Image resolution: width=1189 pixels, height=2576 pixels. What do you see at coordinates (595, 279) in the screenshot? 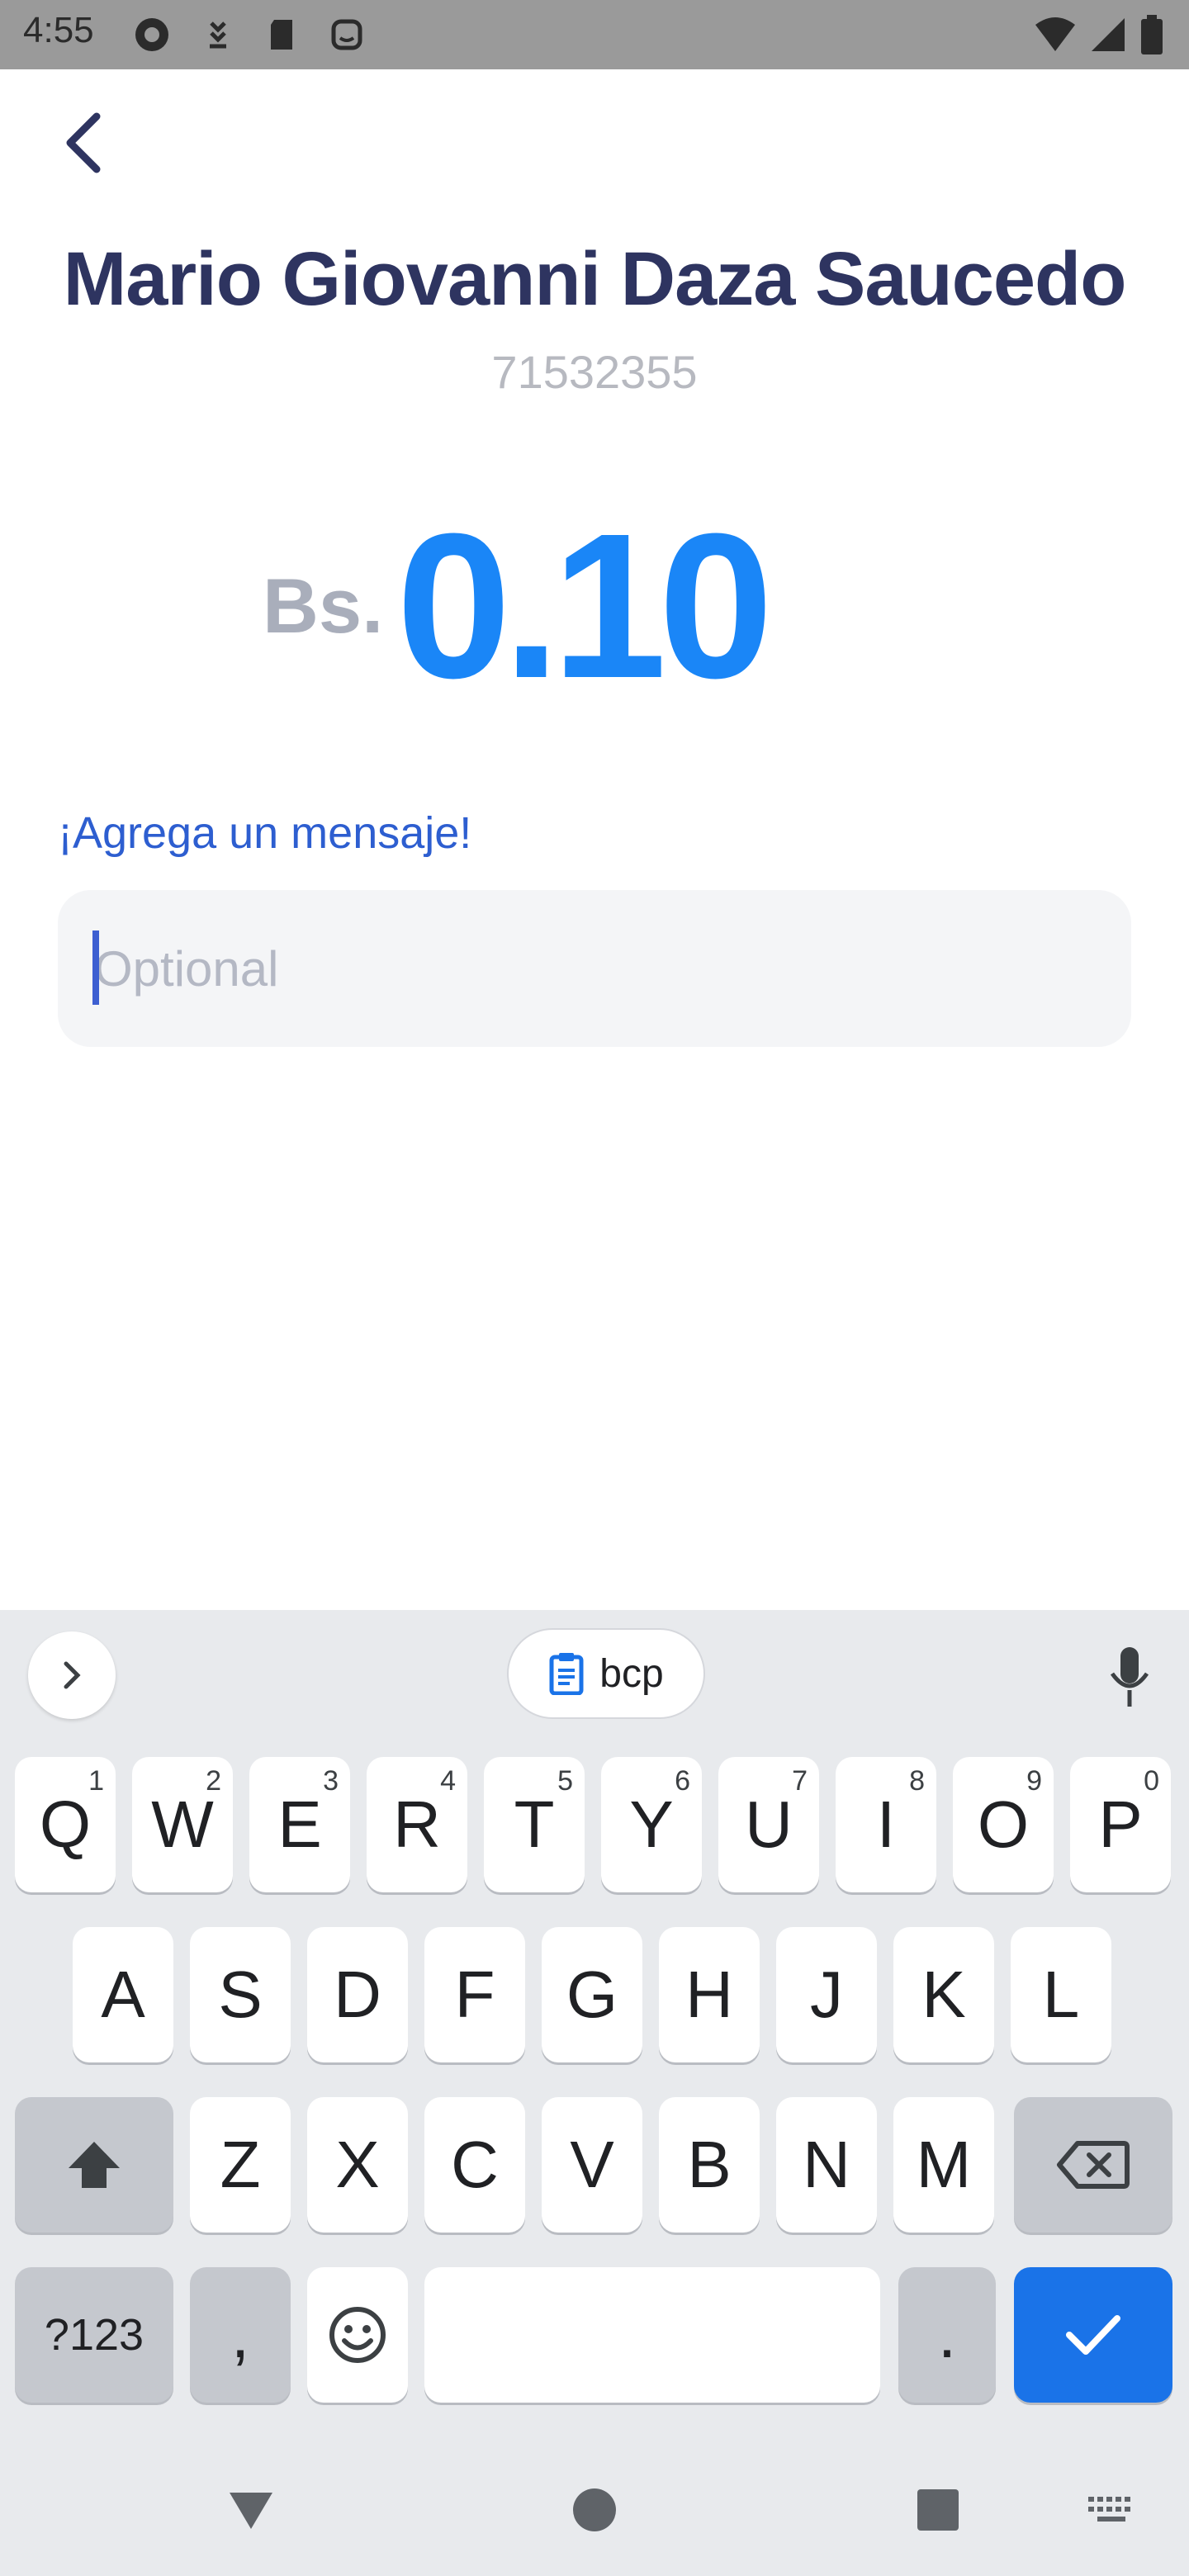
I see `recipient-name: Mario Giovanni Daza Saucedo` at bounding box center [595, 279].